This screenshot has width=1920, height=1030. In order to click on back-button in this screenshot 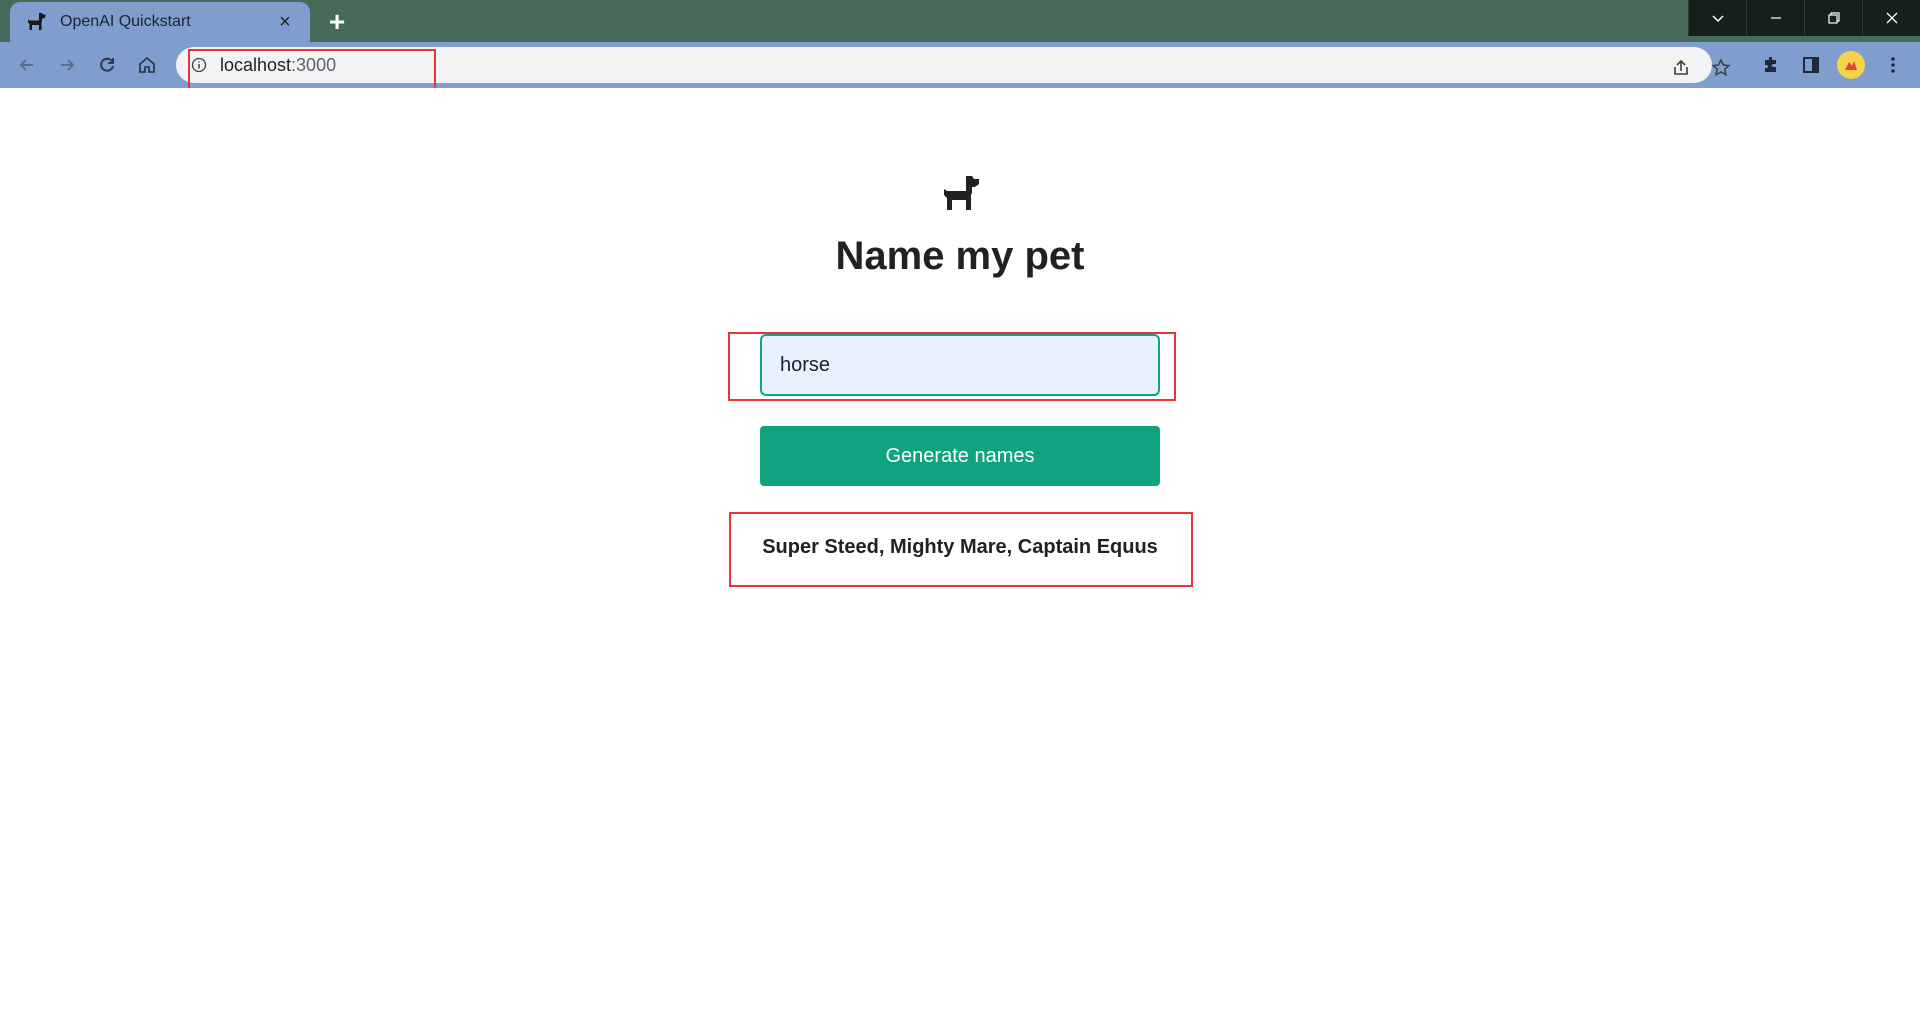, I will do `click(27, 65)`.